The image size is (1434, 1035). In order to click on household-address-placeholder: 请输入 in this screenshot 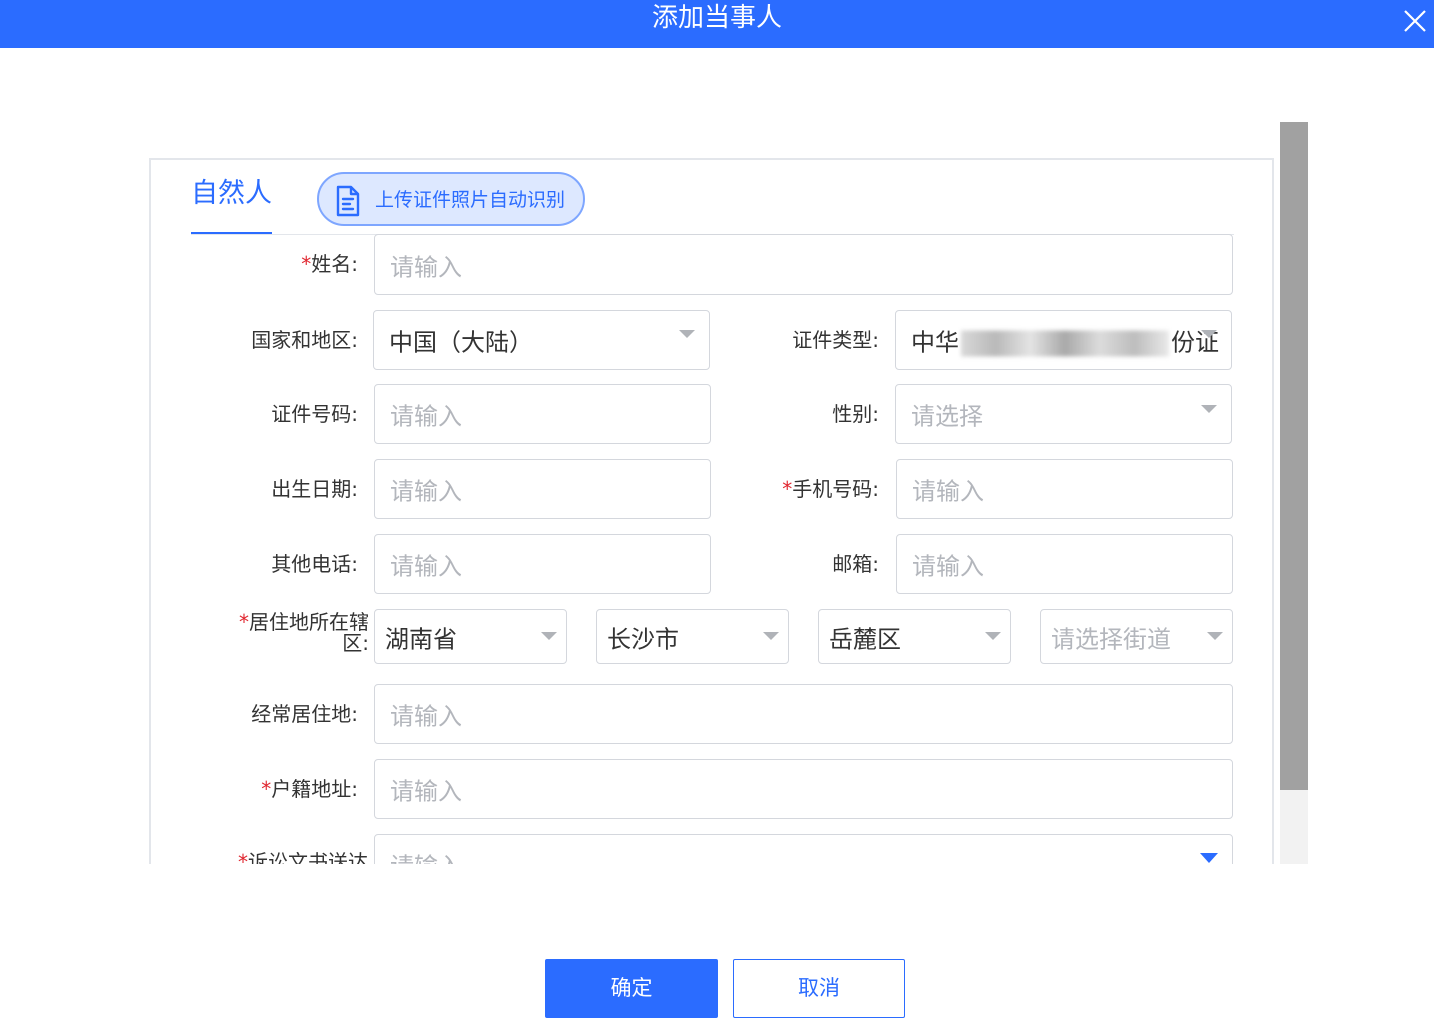, I will do `click(426, 791)`.